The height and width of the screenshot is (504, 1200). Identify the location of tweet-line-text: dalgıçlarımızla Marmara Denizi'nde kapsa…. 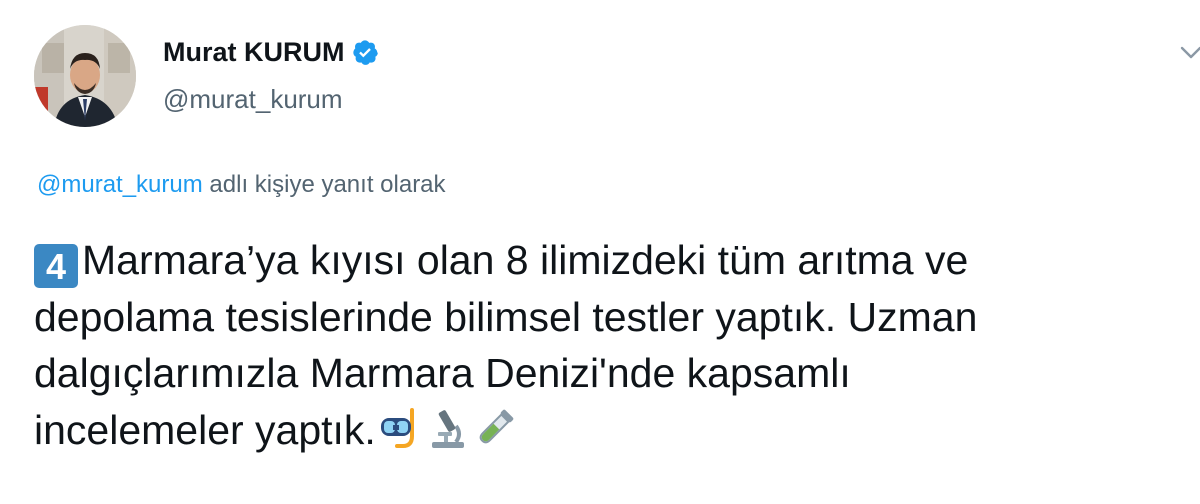
(442, 373).